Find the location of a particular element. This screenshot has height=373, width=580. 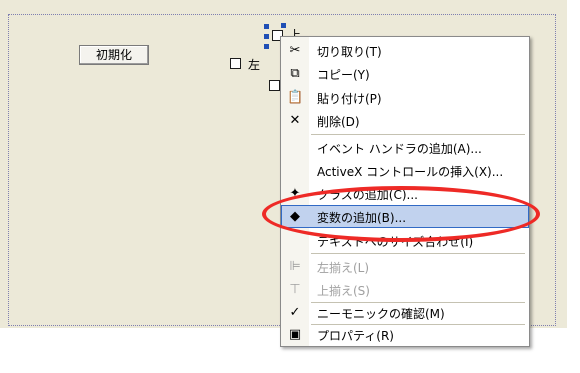

delete-x-icon: ✕ is located at coordinates (295, 120).